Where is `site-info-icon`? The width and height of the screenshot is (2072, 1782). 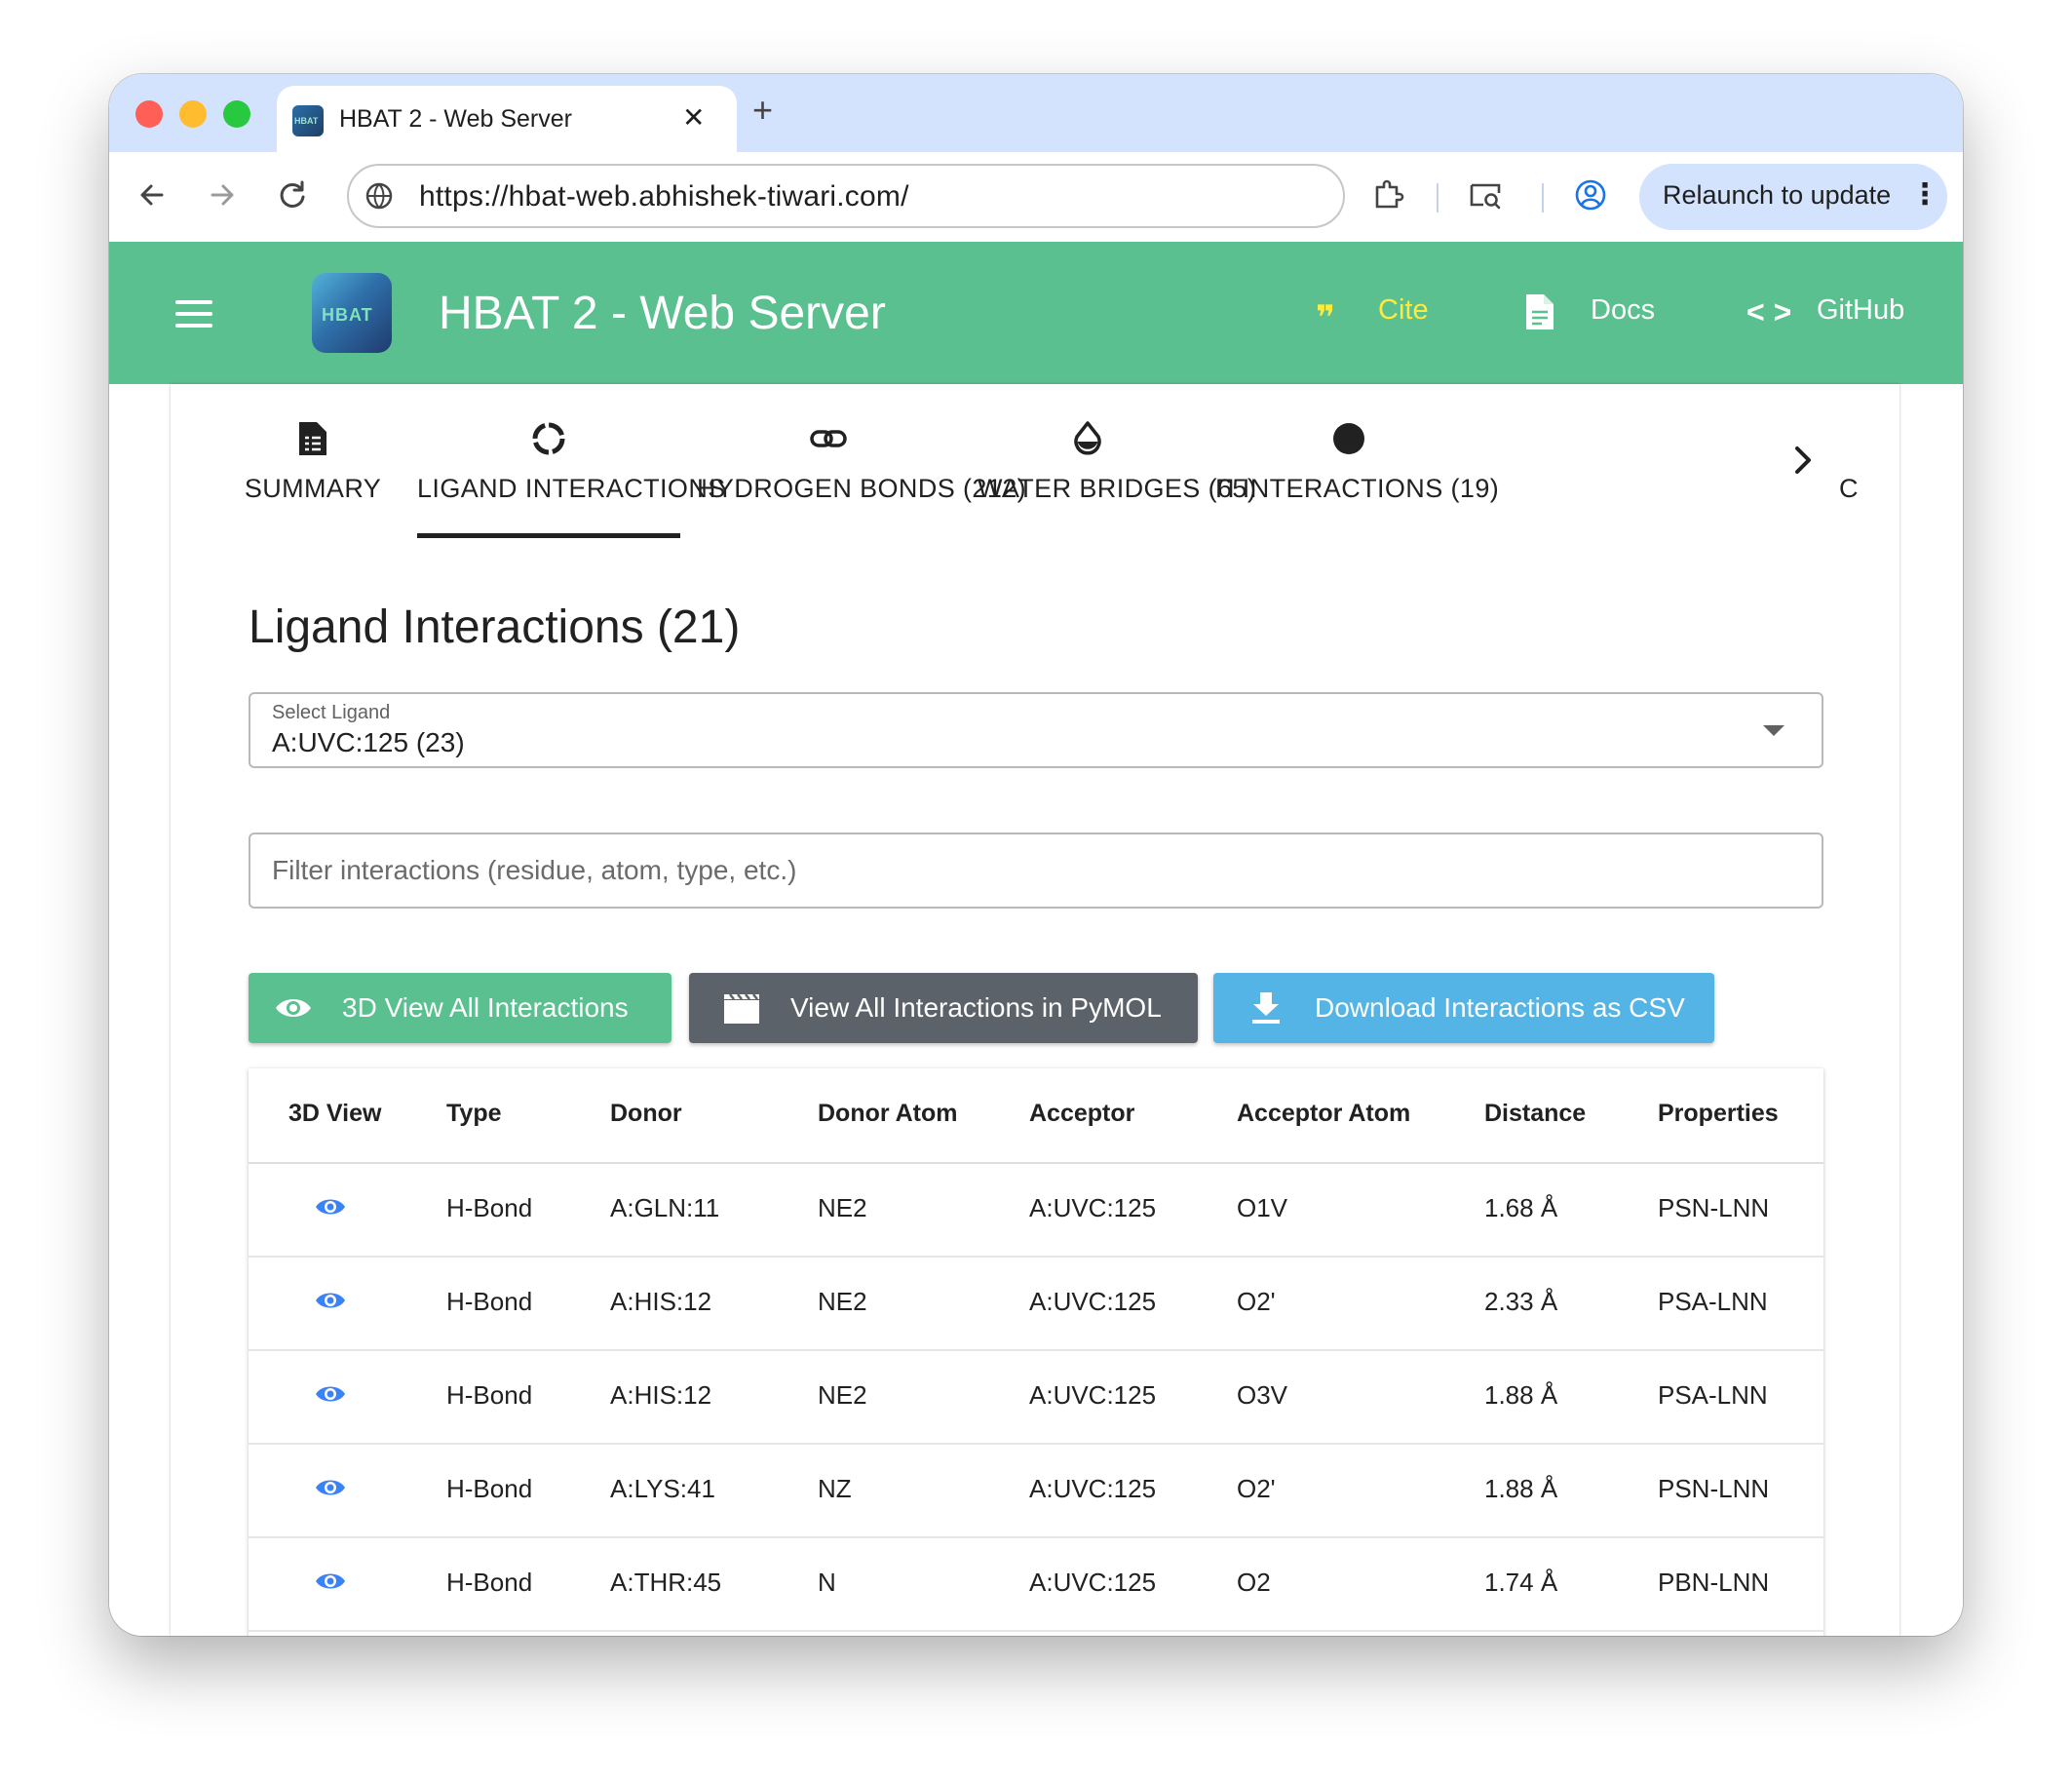
site-info-icon is located at coordinates (379, 196).